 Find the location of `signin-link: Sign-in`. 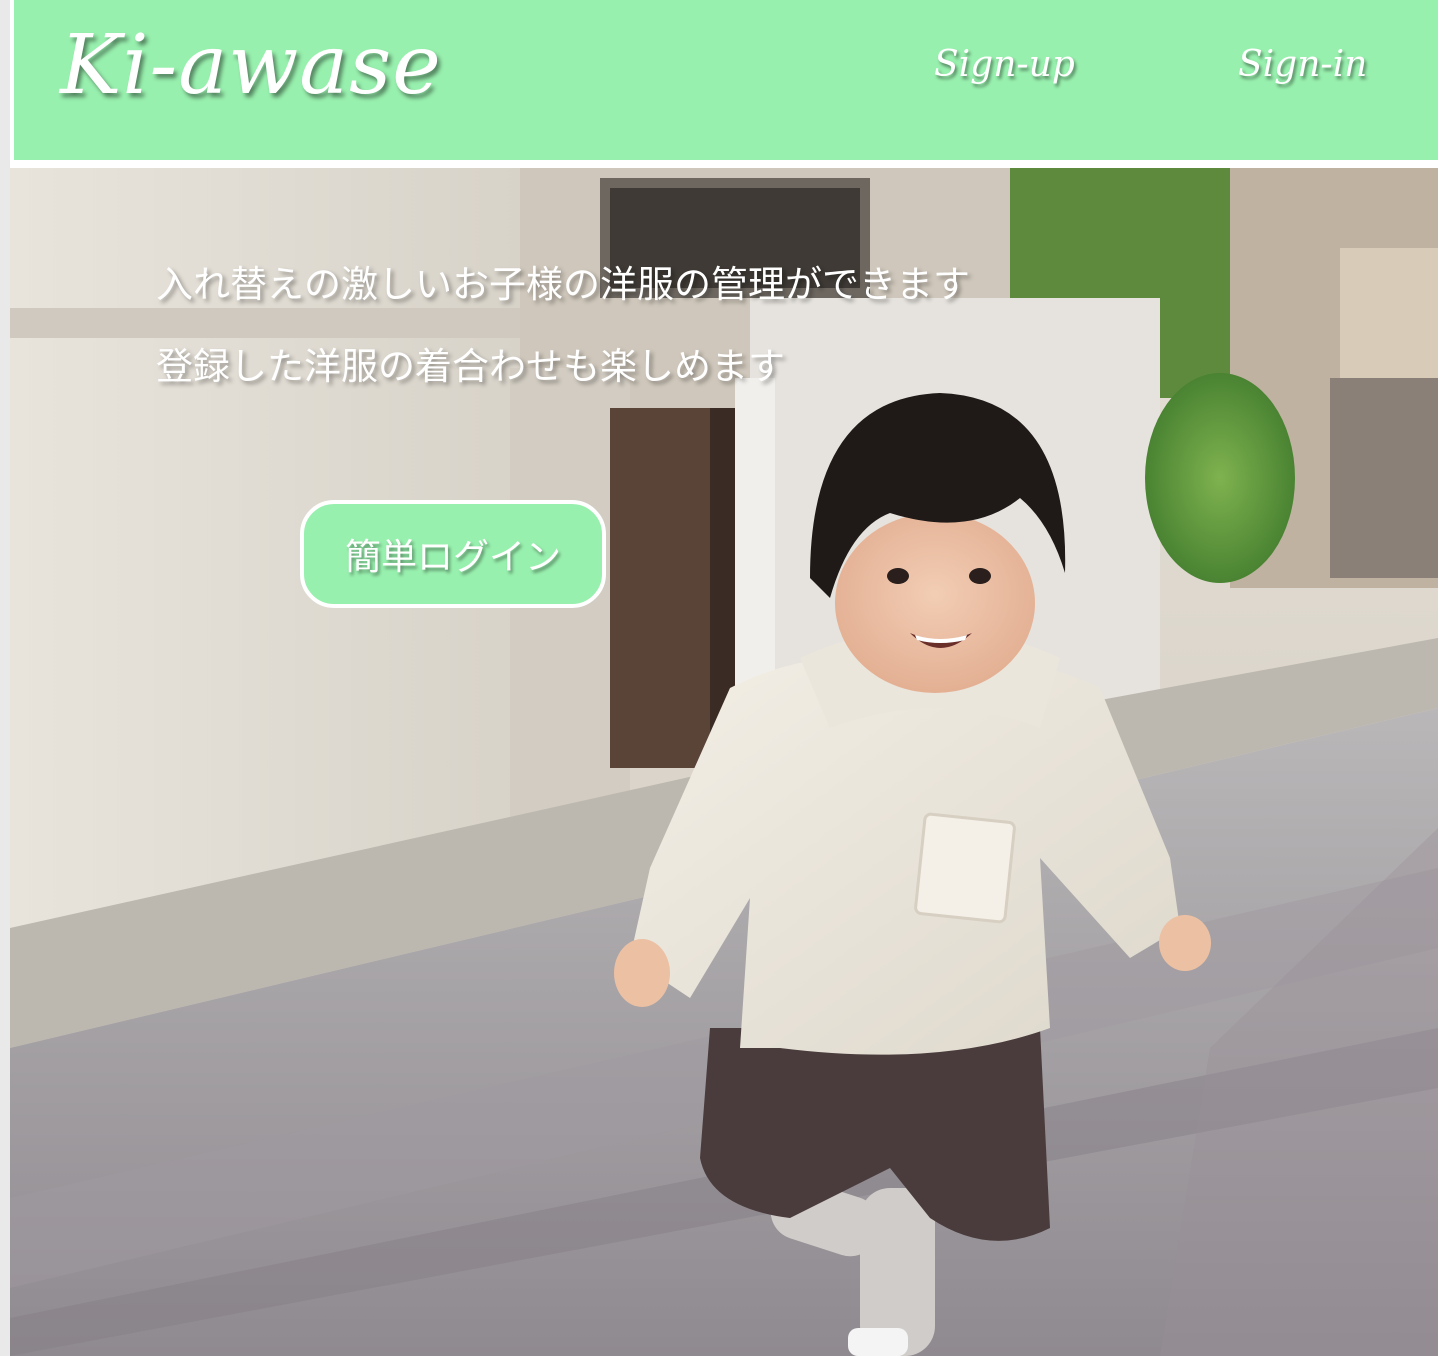

signin-link: Sign-in is located at coordinates (1302, 64).